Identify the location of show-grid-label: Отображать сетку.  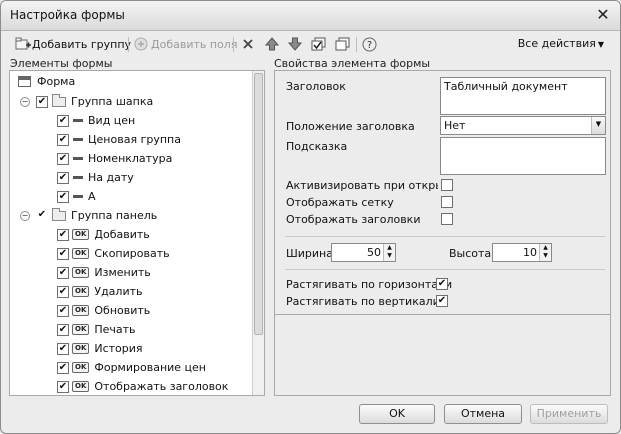
(340, 202).